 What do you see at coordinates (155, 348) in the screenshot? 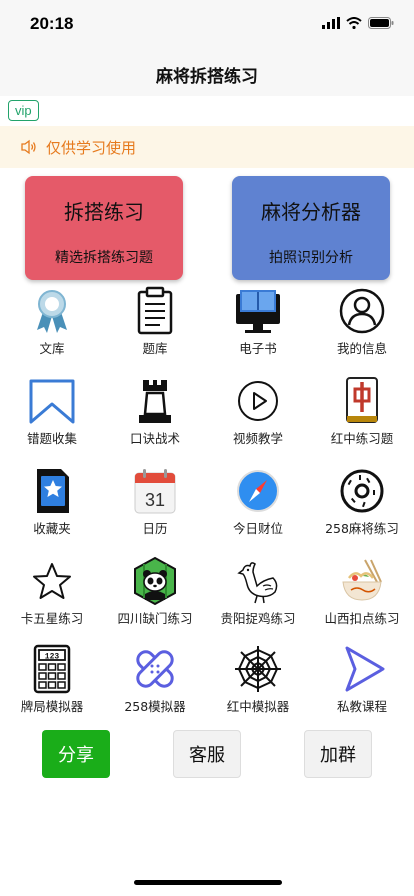
I see `grid-label: 题库` at bounding box center [155, 348].